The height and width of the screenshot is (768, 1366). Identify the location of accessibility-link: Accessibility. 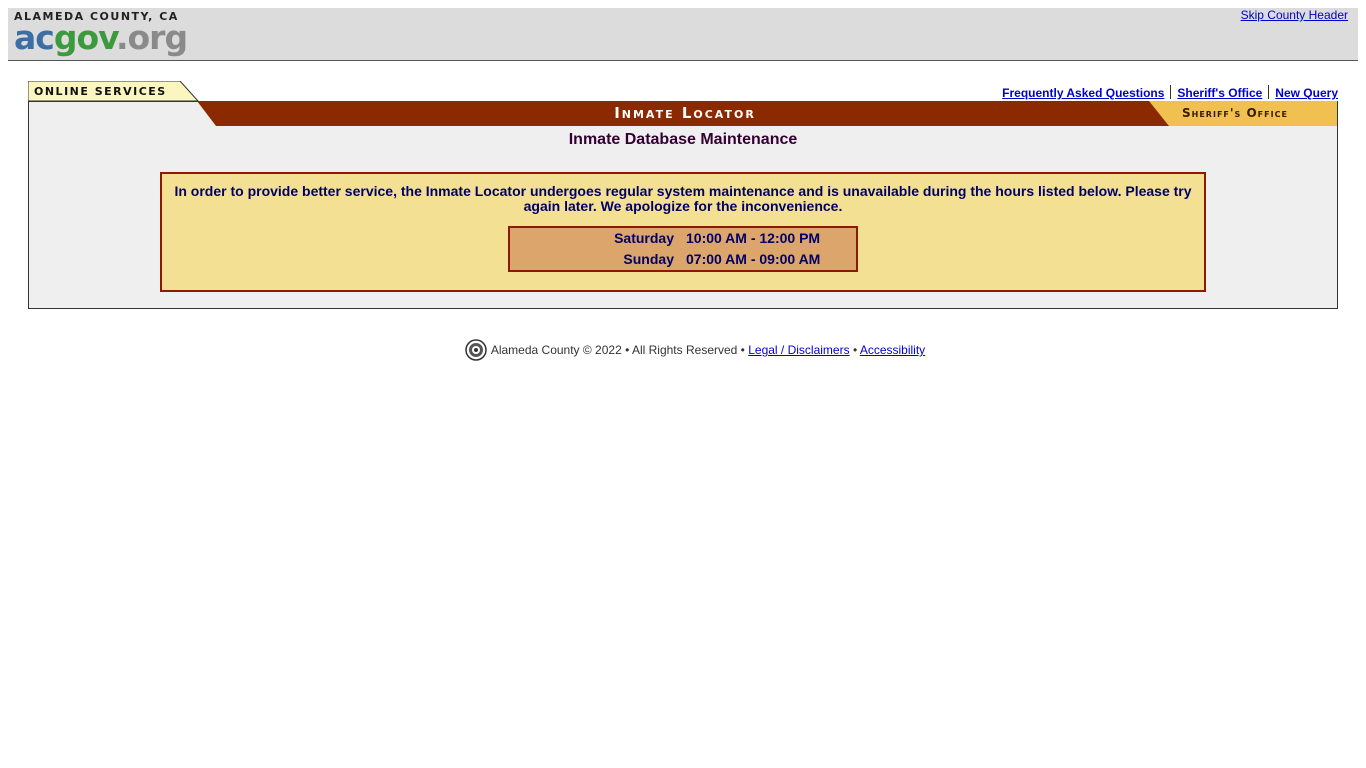
(892, 350).